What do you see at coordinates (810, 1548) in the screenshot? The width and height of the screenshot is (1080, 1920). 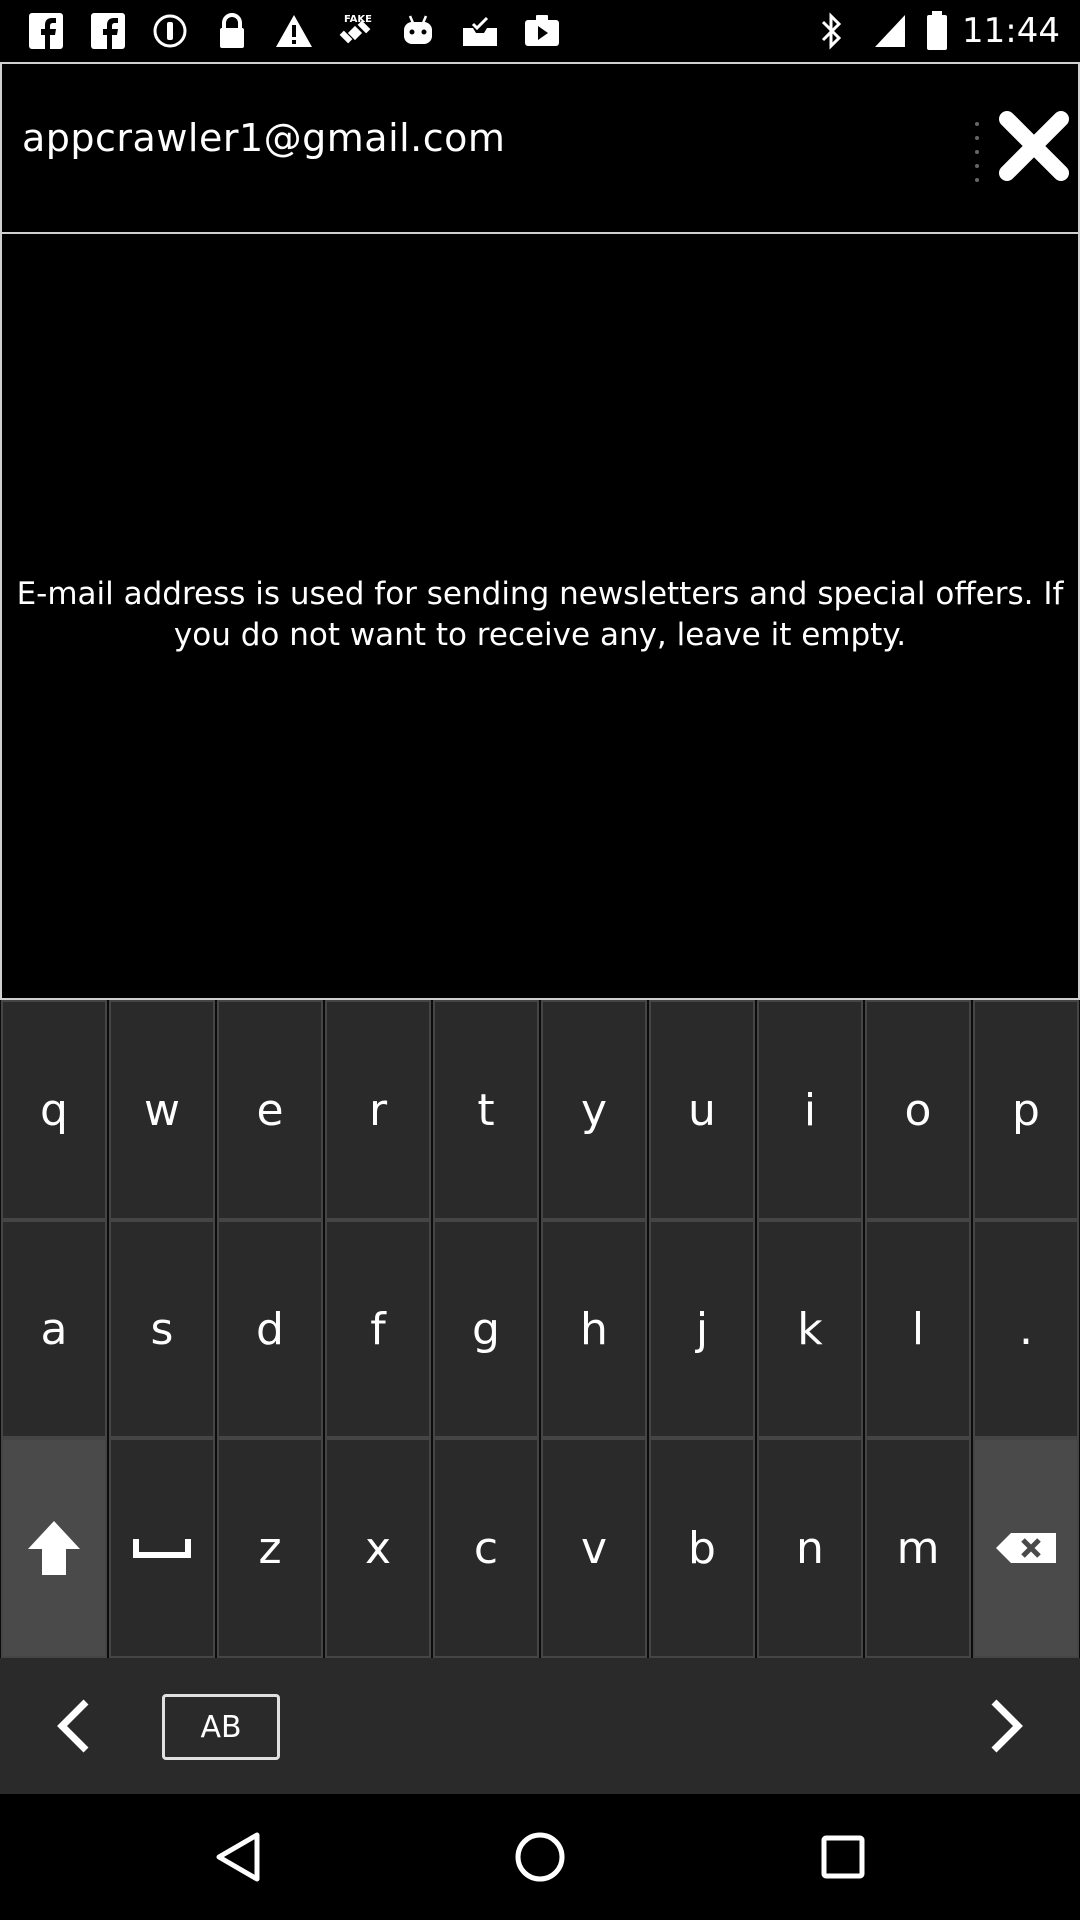 I see `key-n: n` at bounding box center [810, 1548].